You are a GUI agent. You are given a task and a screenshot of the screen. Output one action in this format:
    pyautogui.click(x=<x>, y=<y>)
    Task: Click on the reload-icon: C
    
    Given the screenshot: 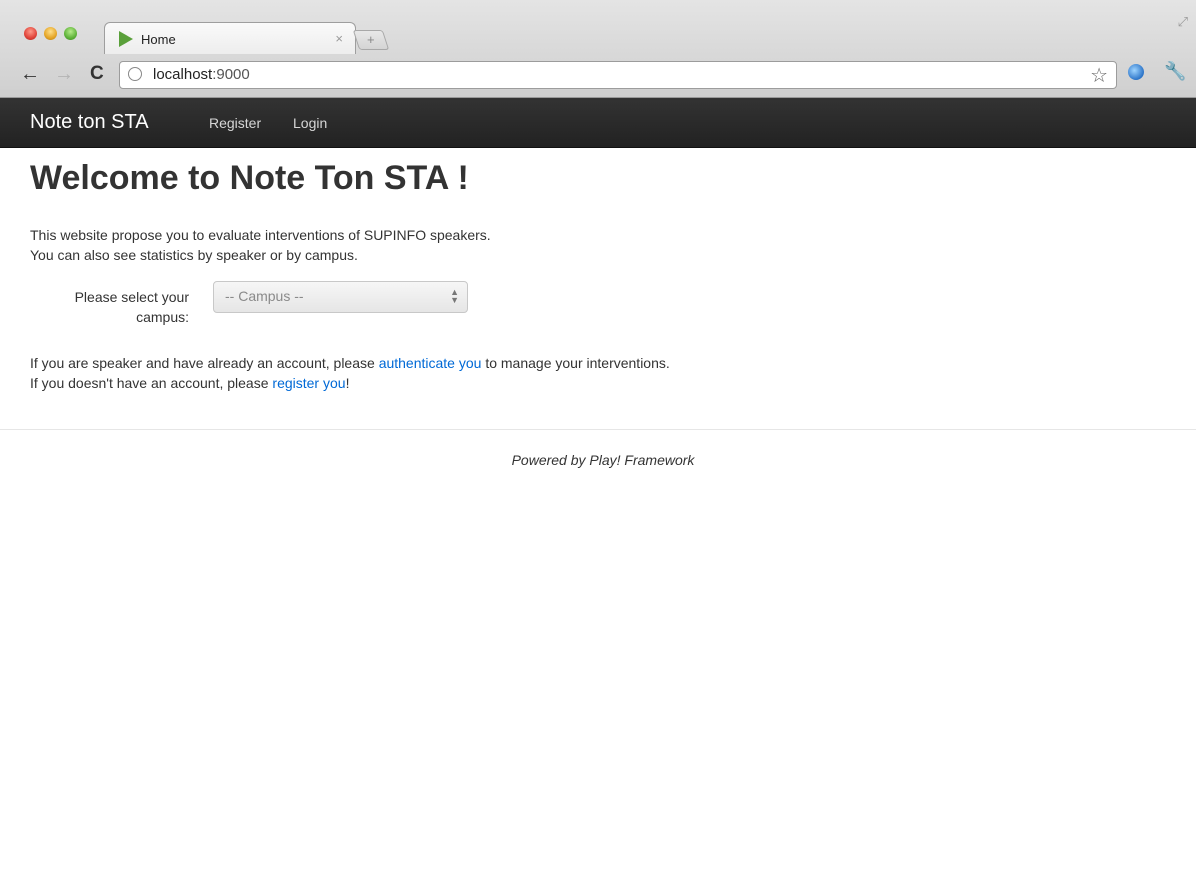 What is the action you would take?
    pyautogui.click(x=97, y=74)
    